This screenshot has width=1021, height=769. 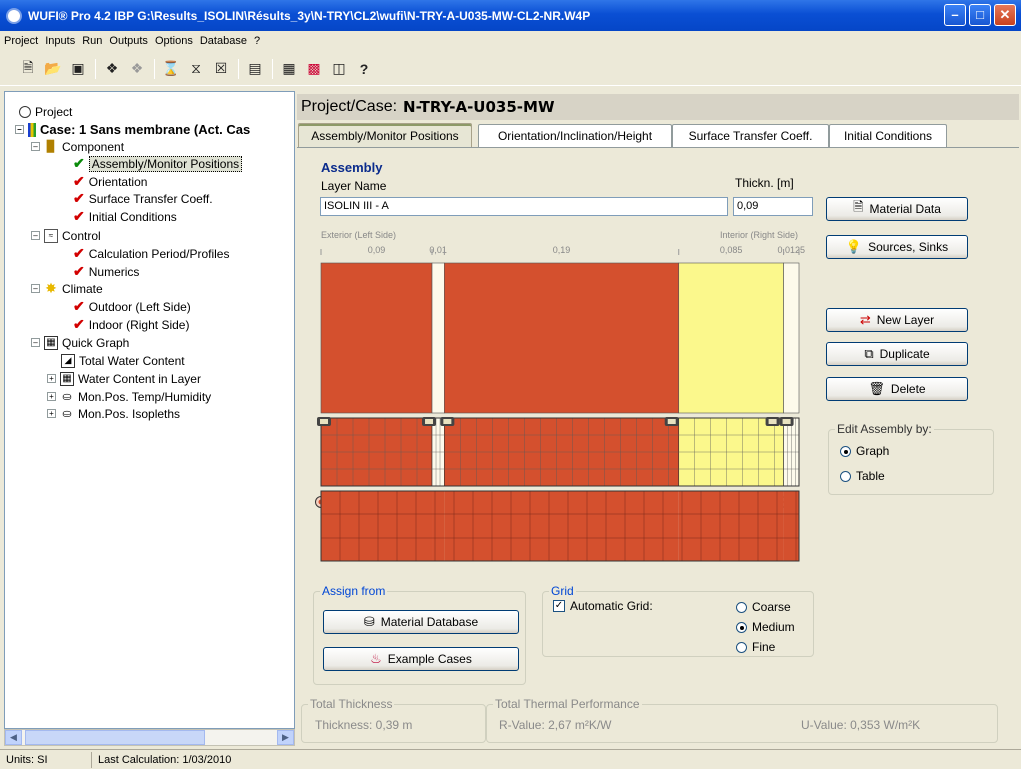 What do you see at coordinates (223, 41) in the screenshot?
I see `menu-database: Database` at bounding box center [223, 41].